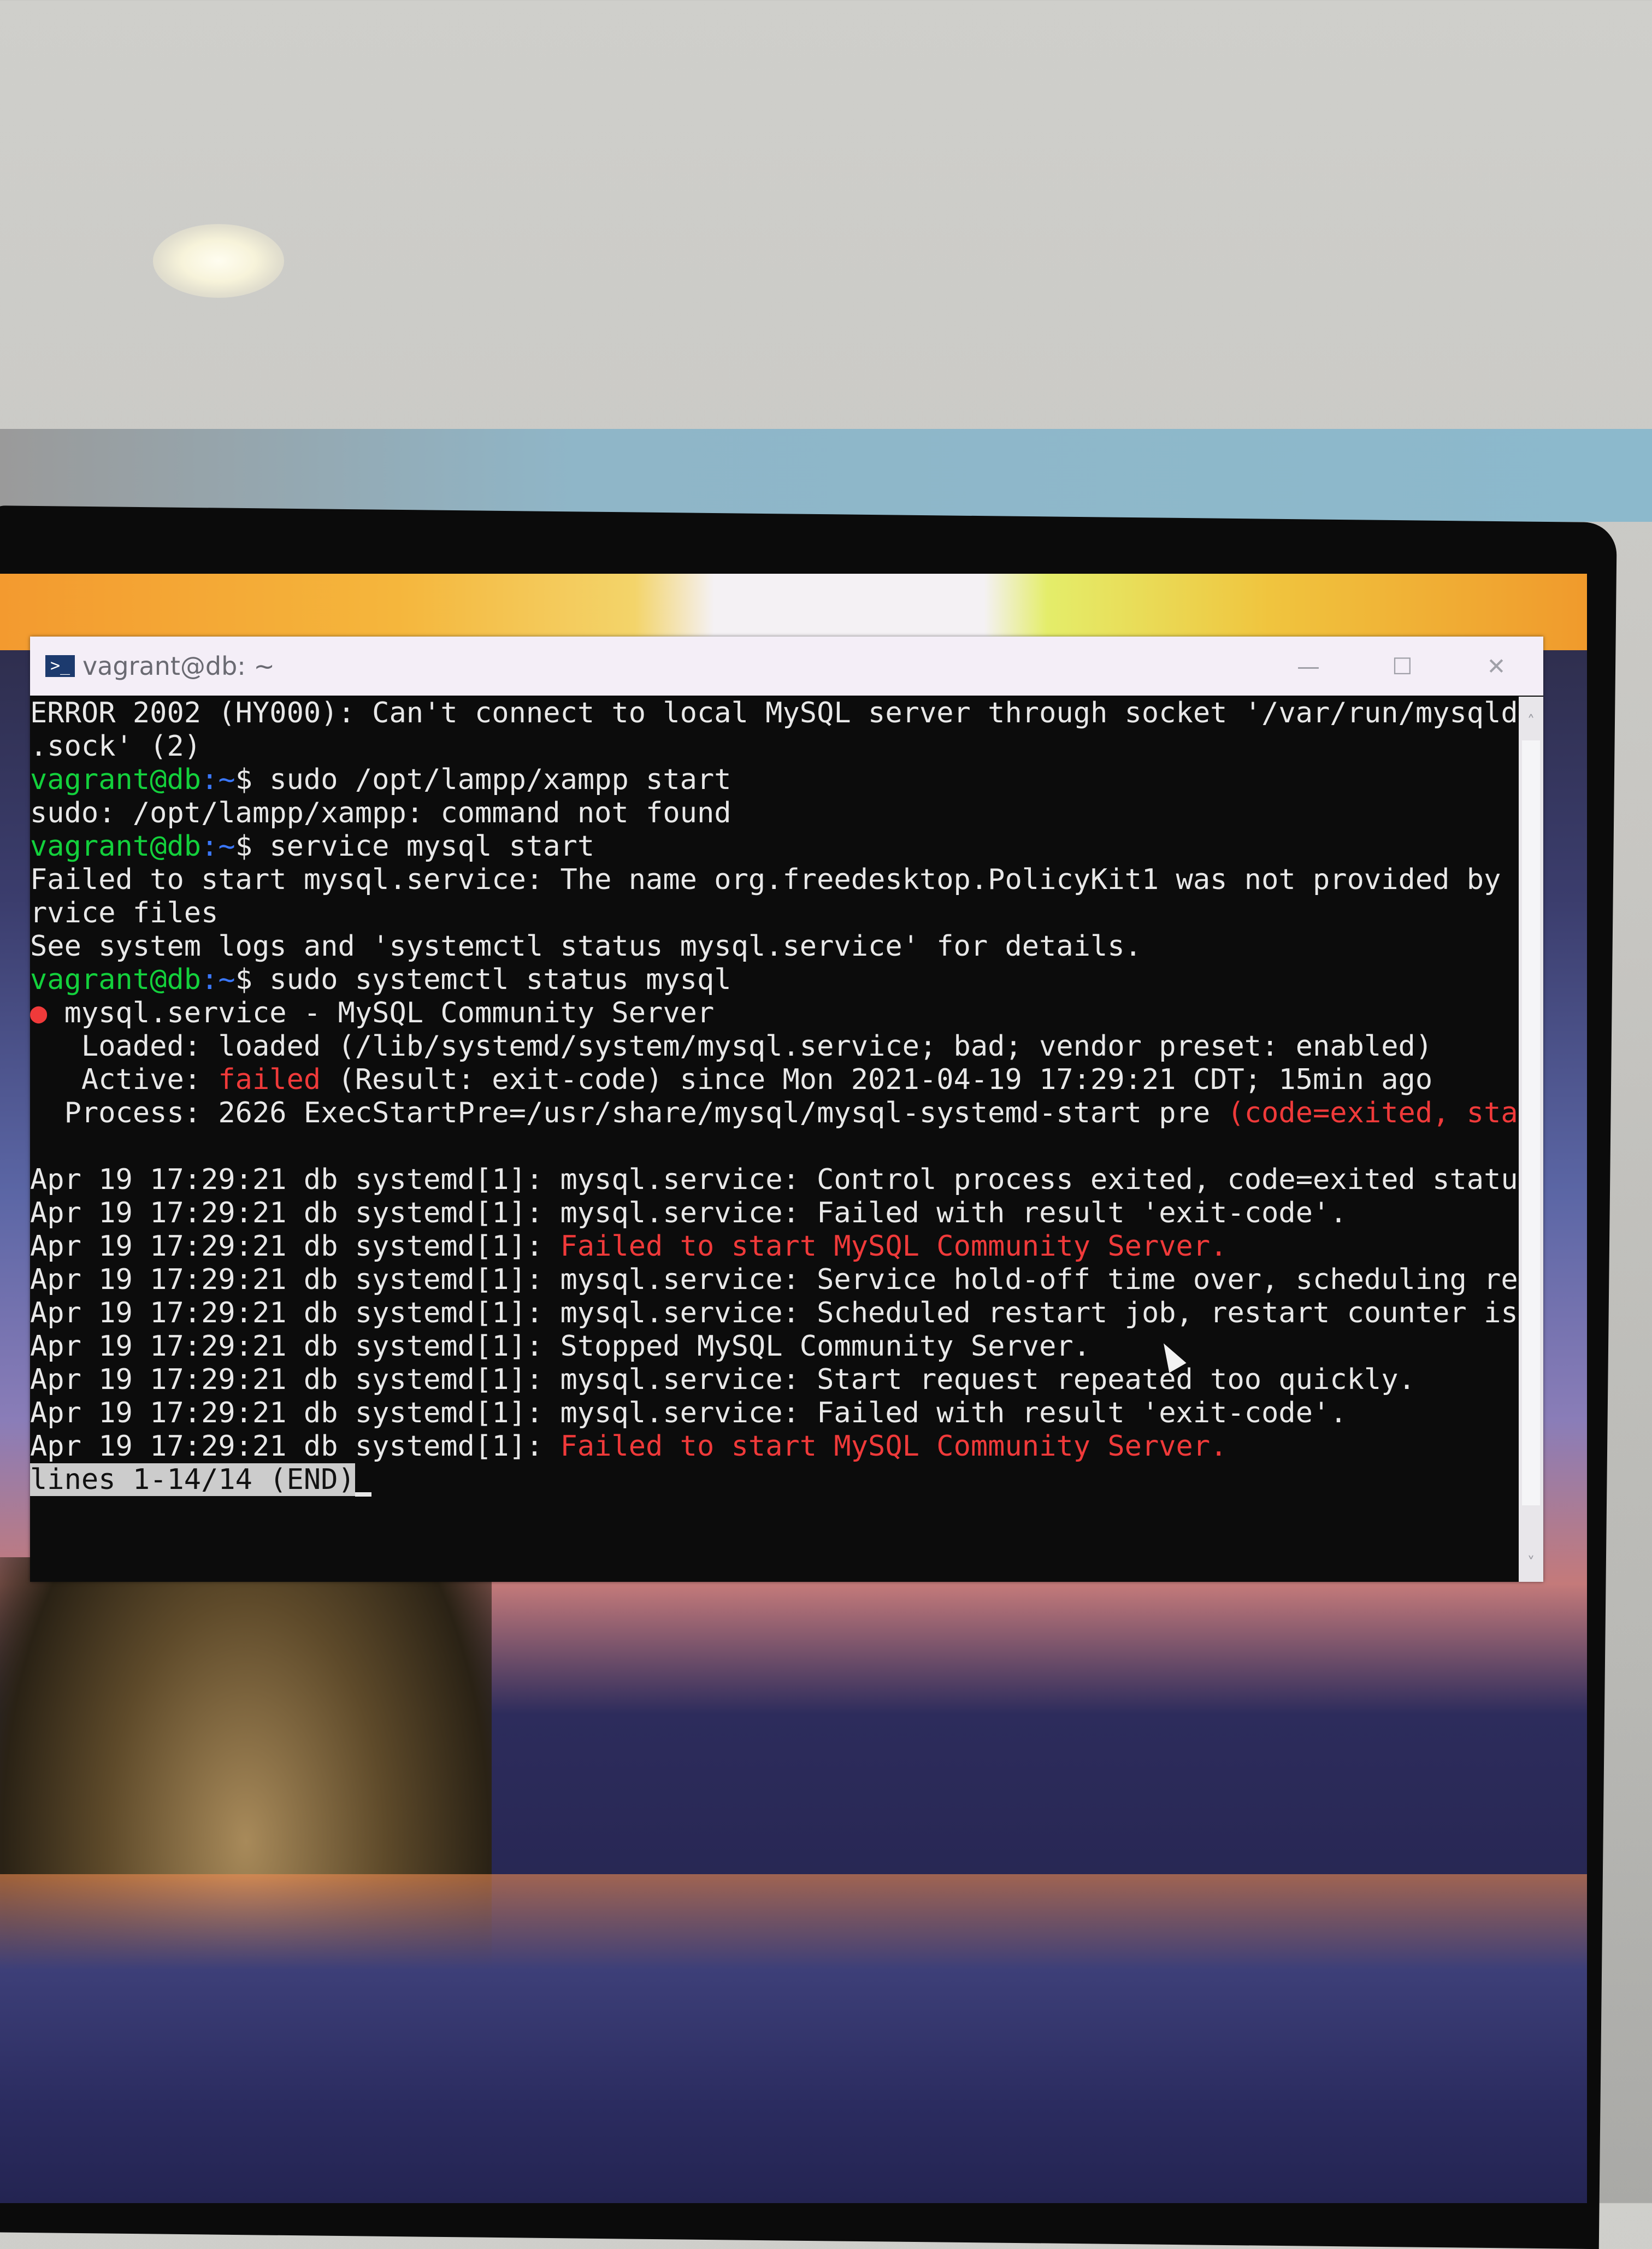 This screenshot has width=1652, height=2249. I want to click on pager-line: lines 1-14/14 (END), so click(774, 1480).